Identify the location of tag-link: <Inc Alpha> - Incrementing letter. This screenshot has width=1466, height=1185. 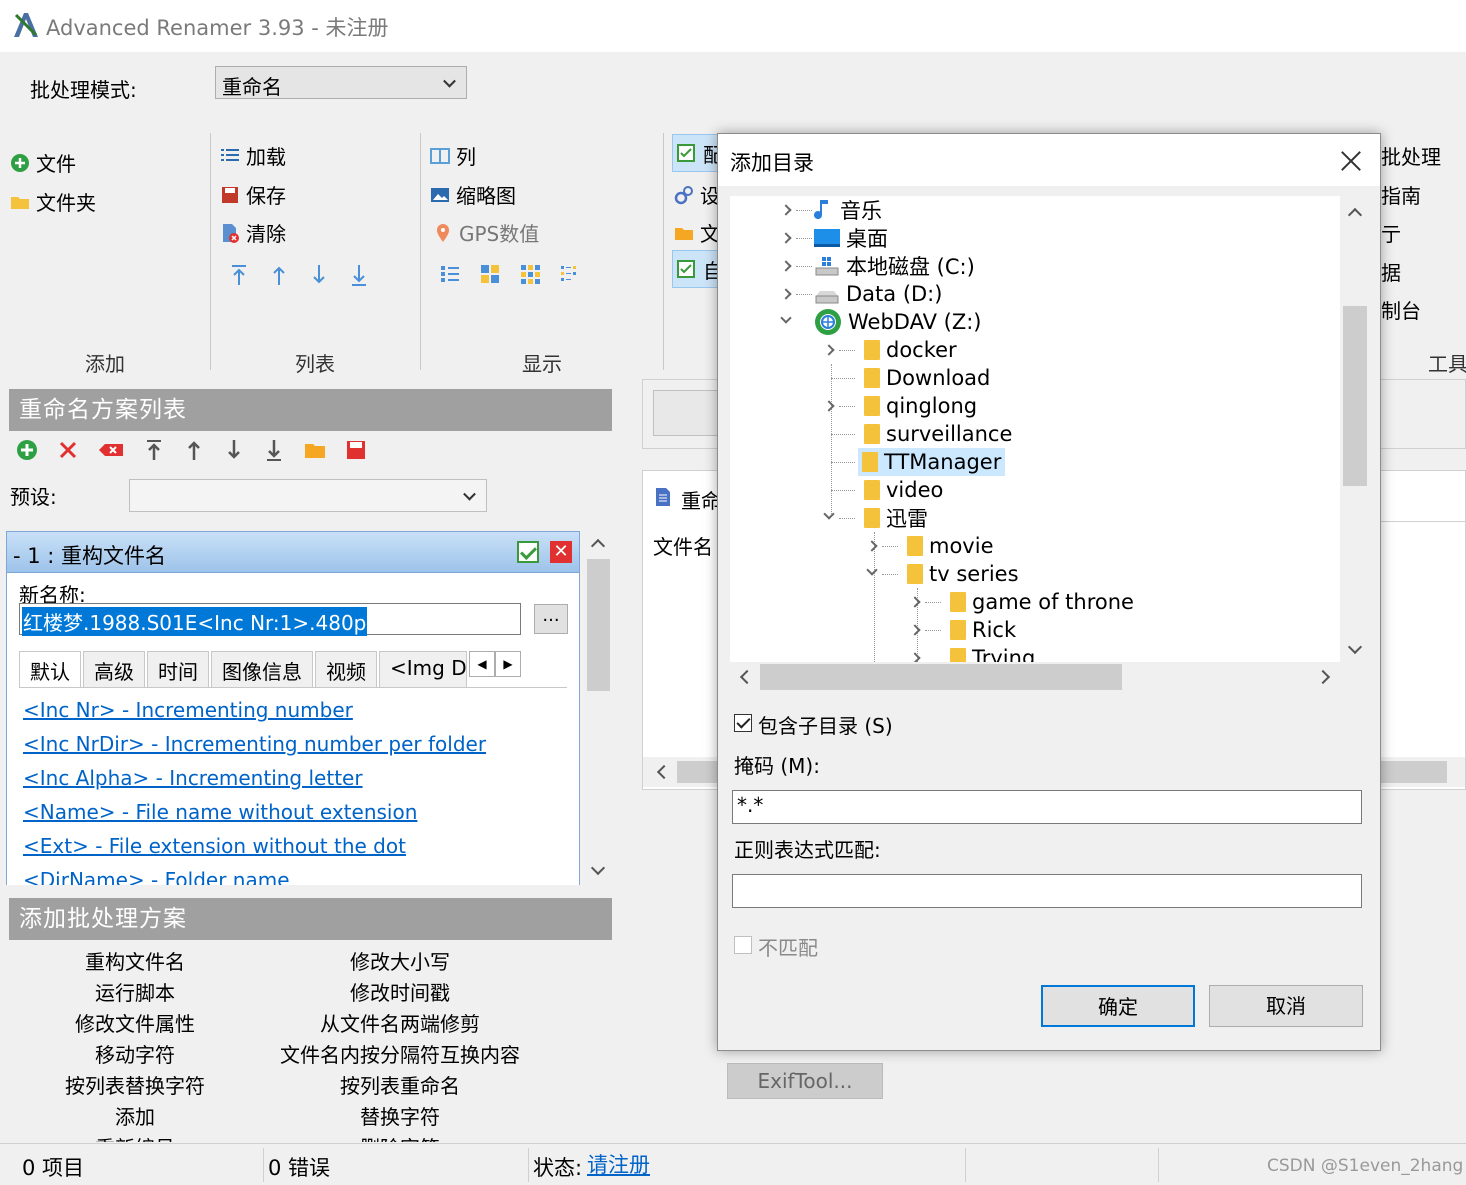
(293, 778).